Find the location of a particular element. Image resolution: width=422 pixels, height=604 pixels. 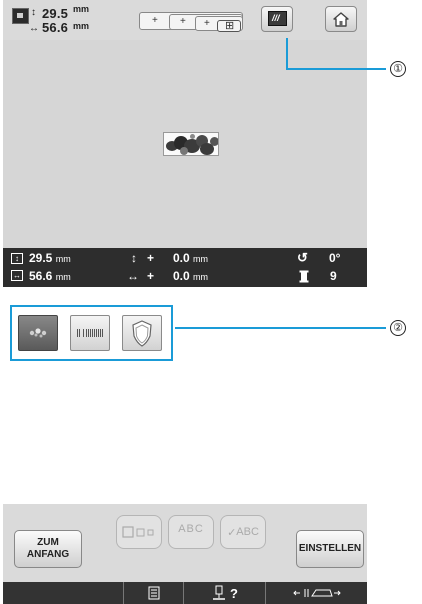

mode-stitch-button is located at coordinates (90, 333).